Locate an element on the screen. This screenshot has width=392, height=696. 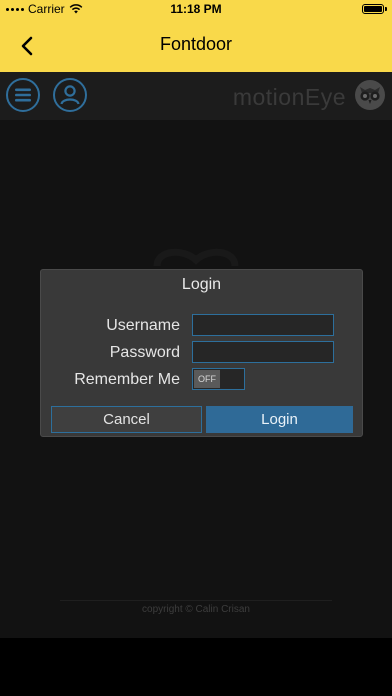
user-icon is located at coordinates (70, 95).